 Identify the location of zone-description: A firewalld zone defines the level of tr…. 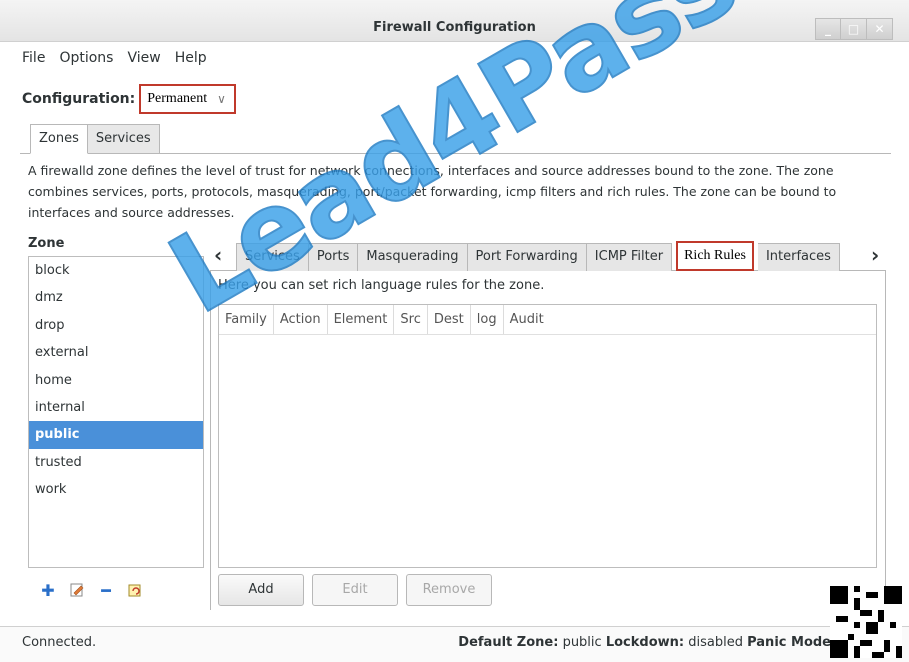
(432, 191).